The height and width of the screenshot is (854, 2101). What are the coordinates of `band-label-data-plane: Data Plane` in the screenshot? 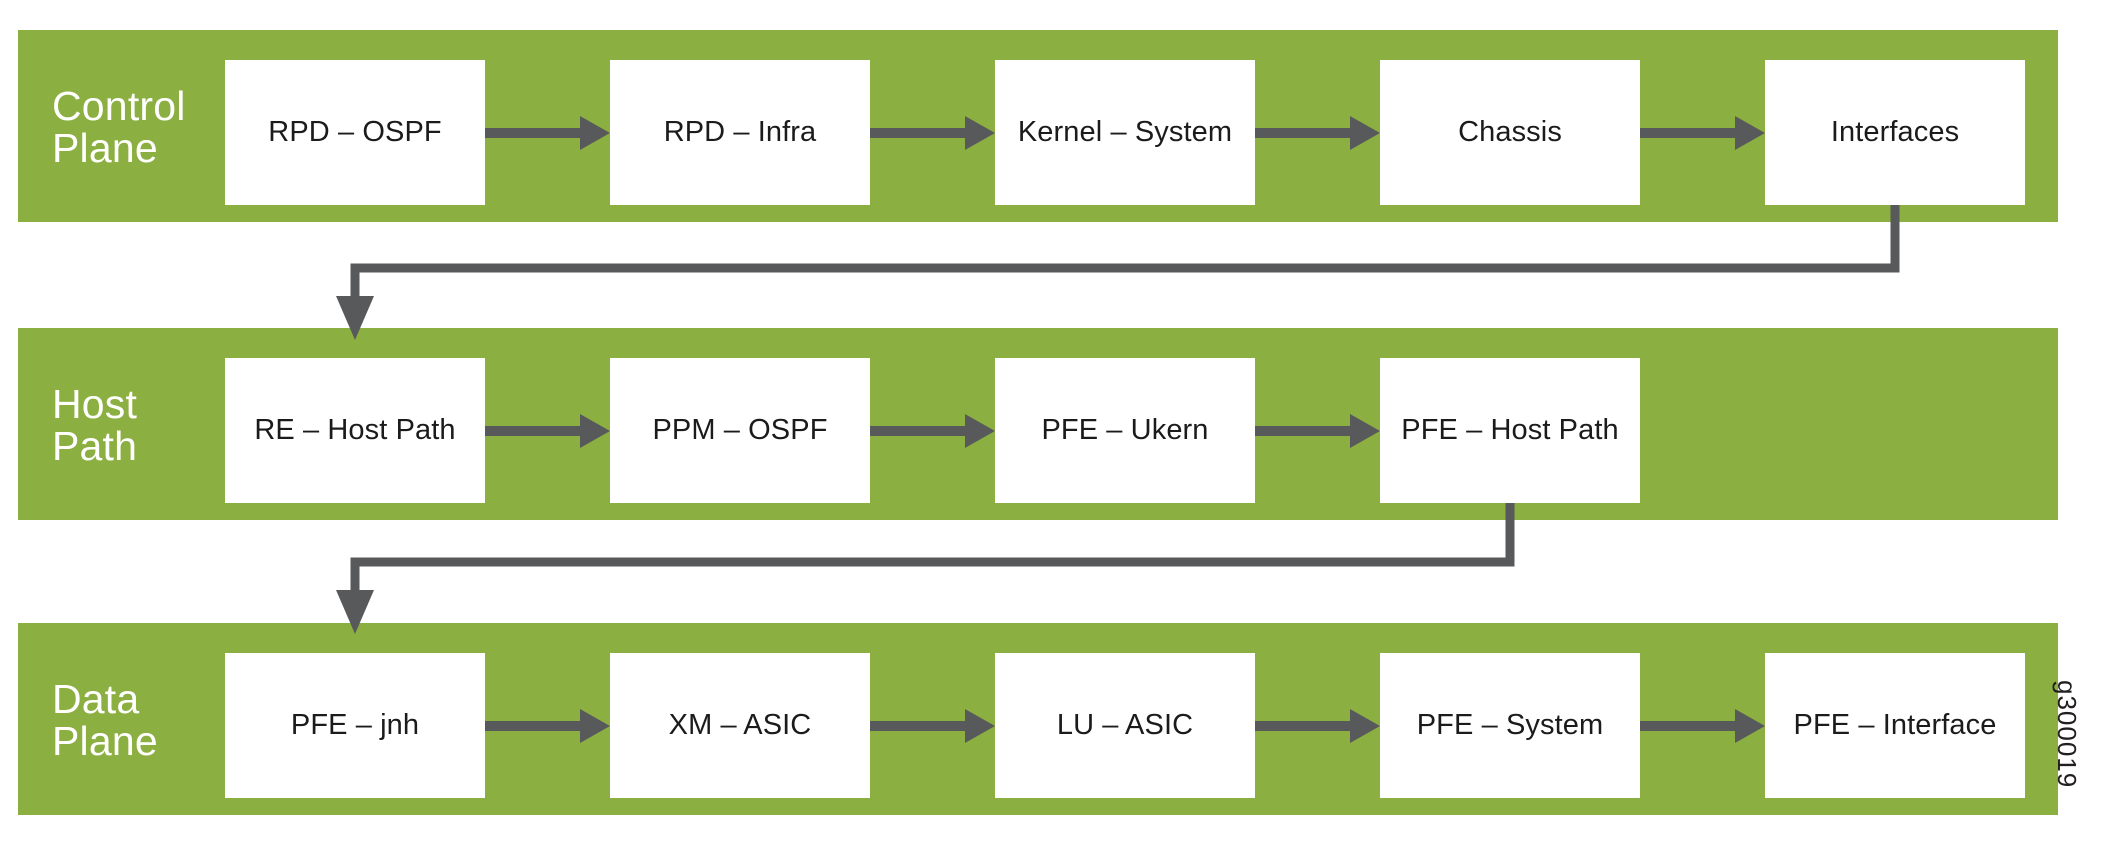 It's located at (105, 720).